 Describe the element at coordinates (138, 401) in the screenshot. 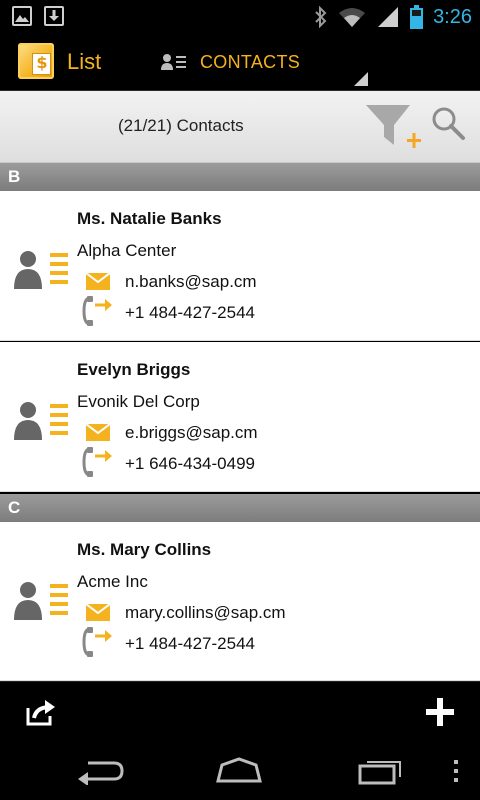

I see `contact-company: Evonik Del Corp` at that location.